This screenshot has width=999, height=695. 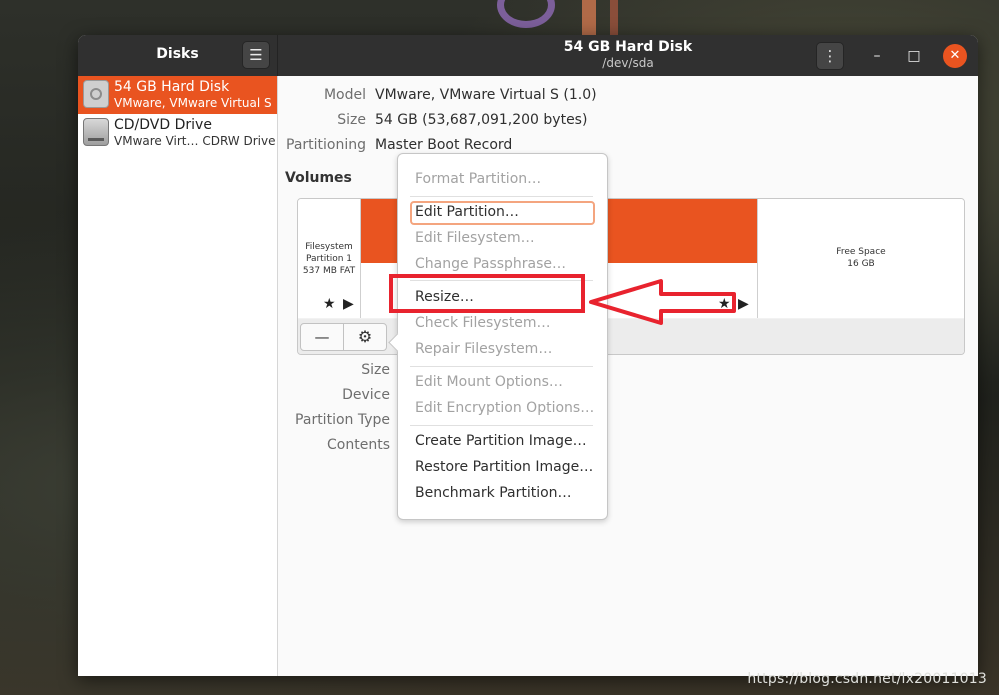 I want to click on volume-device-label: Device, so click(x=366, y=395).